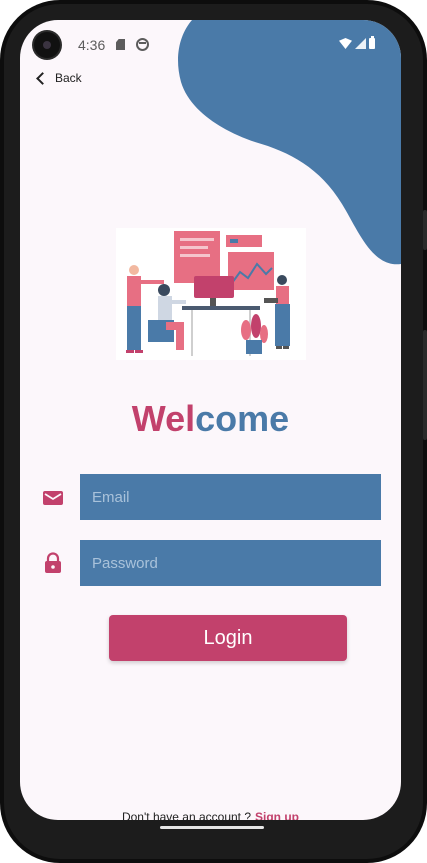  Describe the element at coordinates (210, 44) in the screenshot. I see `status-bar: 4:36` at that location.